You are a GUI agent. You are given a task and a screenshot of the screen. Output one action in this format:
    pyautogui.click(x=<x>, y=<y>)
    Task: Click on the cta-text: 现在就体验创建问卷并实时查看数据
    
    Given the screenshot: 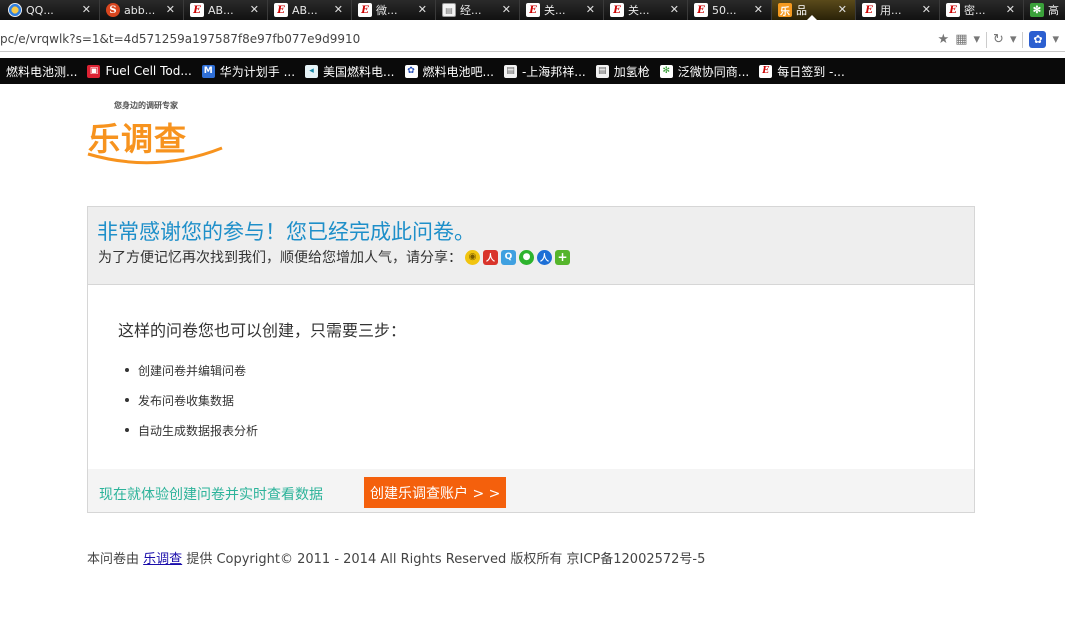 What is the action you would take?
    pyautogui.click(x=211, y=495)
    